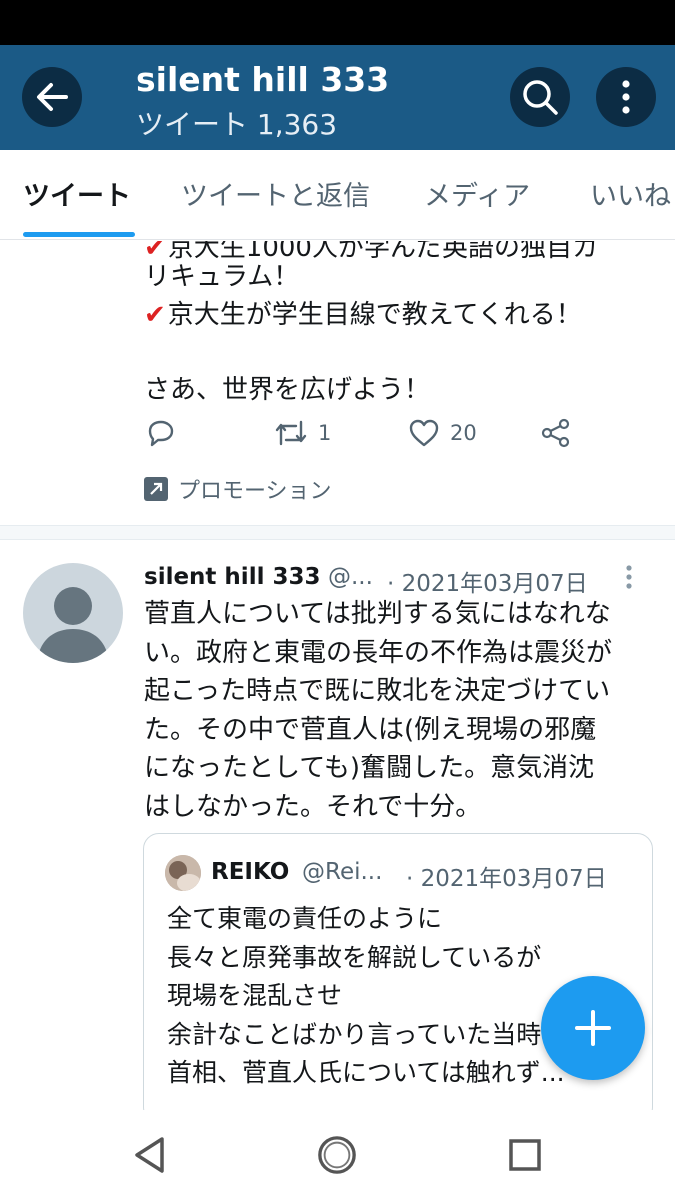  I want to click on tab-media: メディア, so click(477, 193).